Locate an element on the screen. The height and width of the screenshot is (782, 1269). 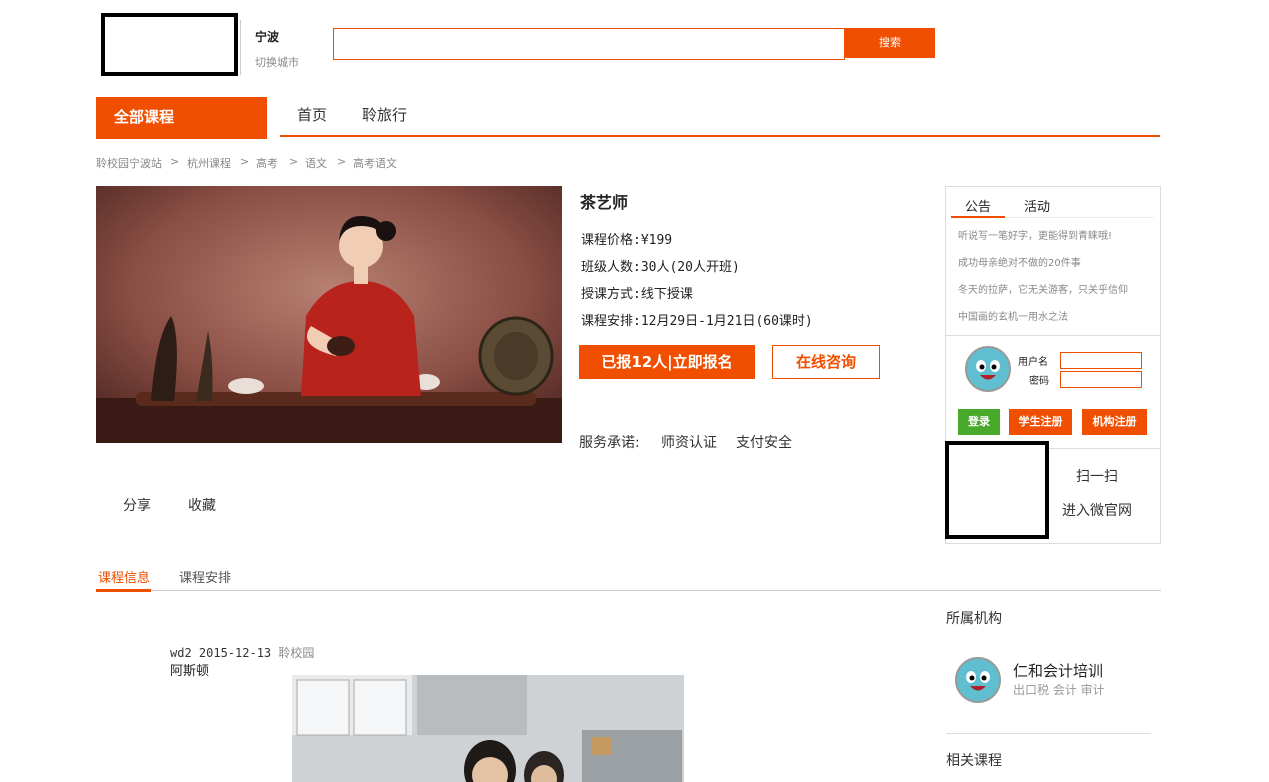
tab-course-schedule: 课程安排 is located at coordinates (205, 576).